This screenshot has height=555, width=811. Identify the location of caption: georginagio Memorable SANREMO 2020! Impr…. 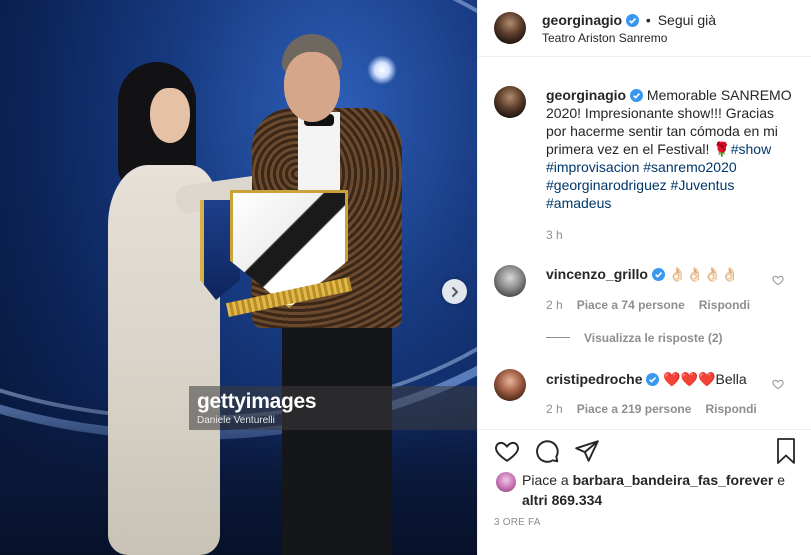
(671, 149).